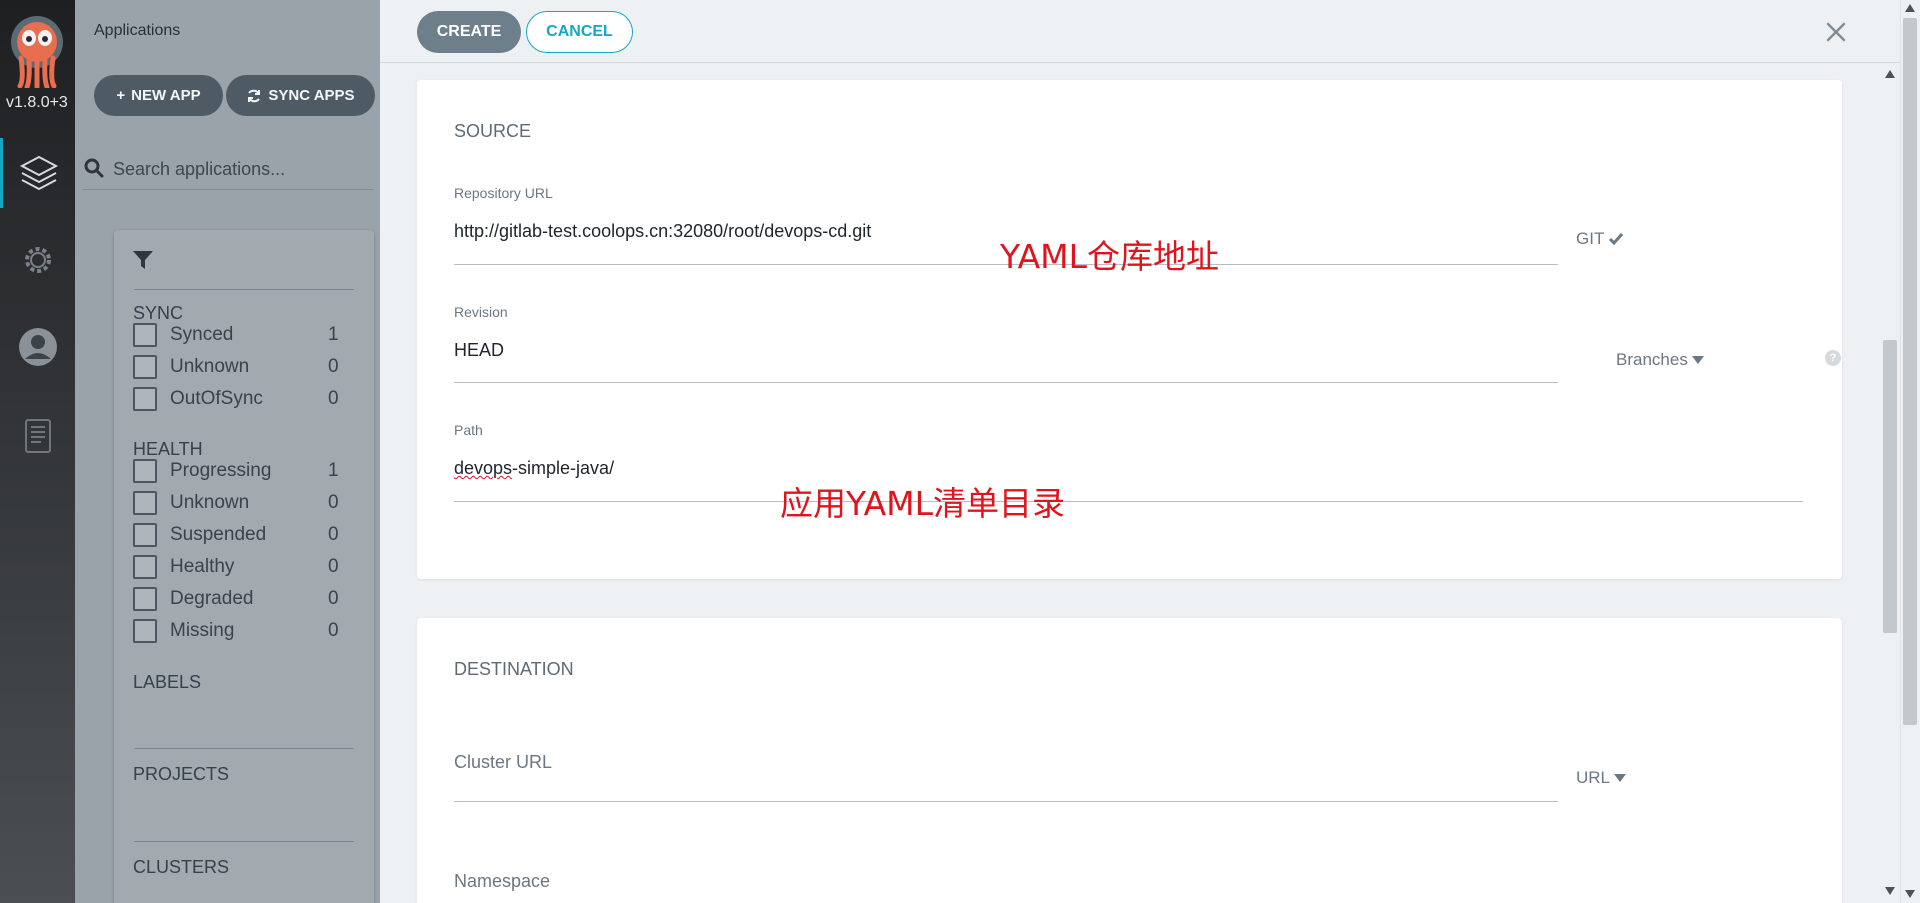 This screenshot has height=903, width=1920. Describe the element at coordinates (94, 168) in the screenshot. I see `search-icon` at that location.